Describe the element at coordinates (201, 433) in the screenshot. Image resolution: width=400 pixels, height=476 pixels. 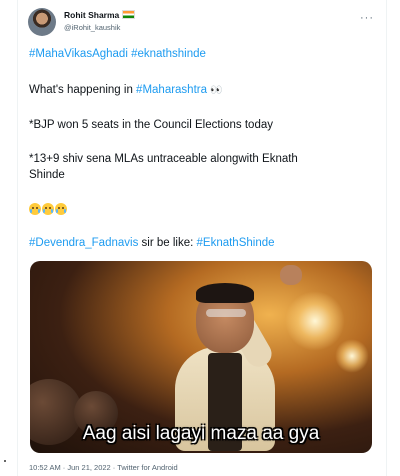
I see `meme-caption: Aag aisi lagayi maza aa gya` at that location.